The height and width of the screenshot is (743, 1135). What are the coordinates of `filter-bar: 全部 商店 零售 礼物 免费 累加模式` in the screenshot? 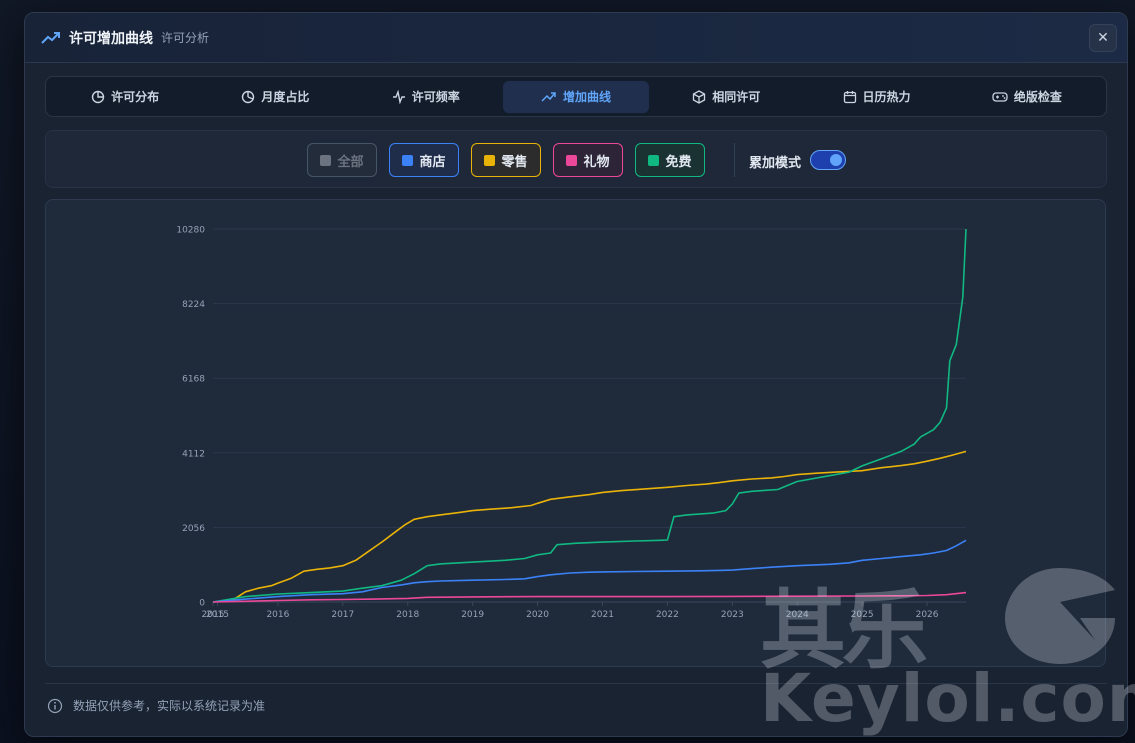 It's located at (576, 159).